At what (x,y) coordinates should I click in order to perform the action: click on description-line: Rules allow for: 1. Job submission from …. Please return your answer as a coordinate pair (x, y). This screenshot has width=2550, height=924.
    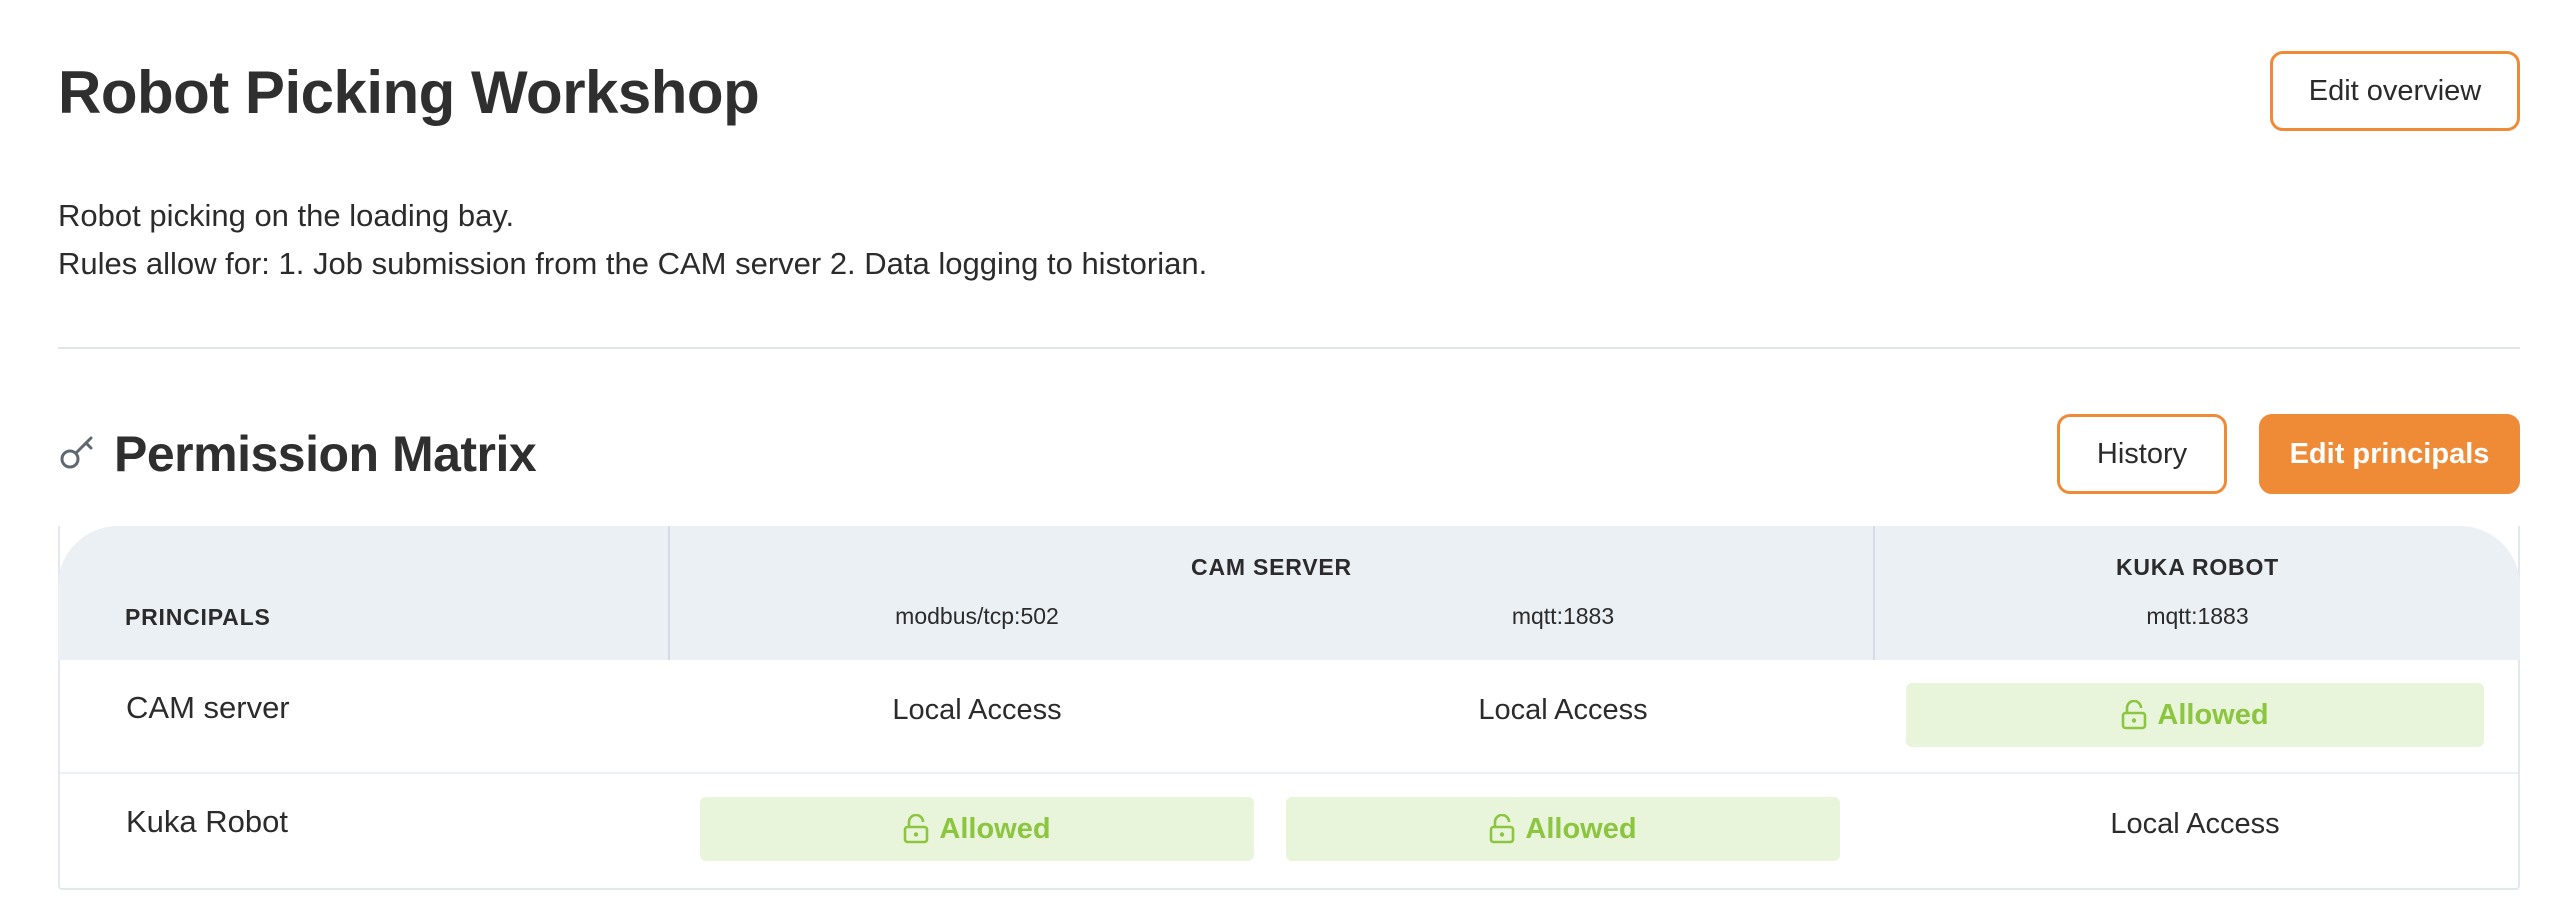
    Looking at the image, I should click on (633, 263).